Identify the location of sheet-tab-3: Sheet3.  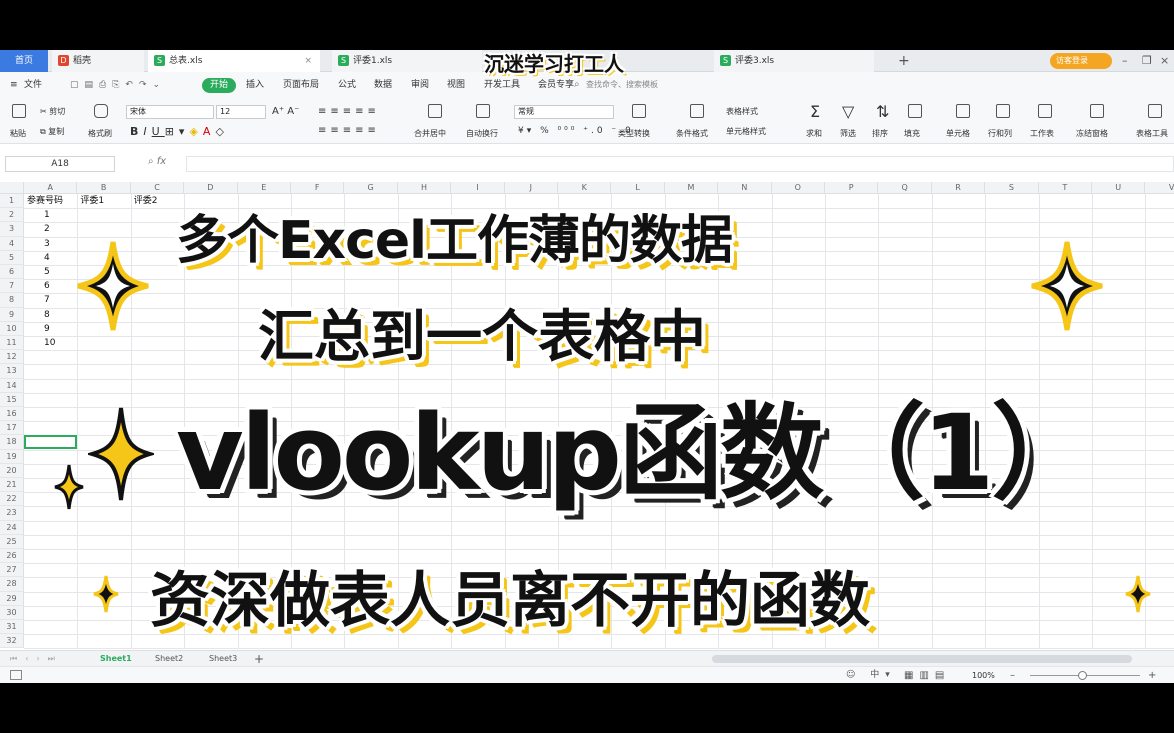
(223, 659).